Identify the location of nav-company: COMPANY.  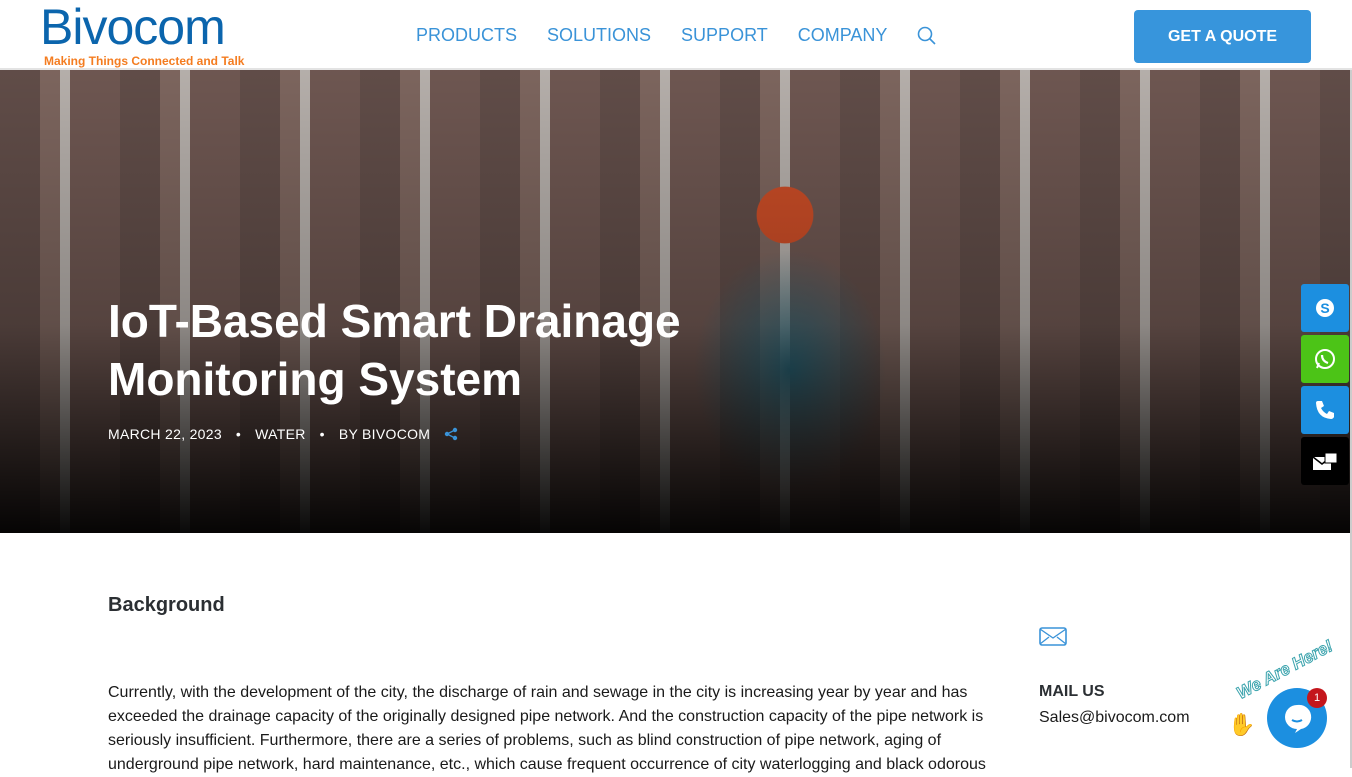
(843, 35).